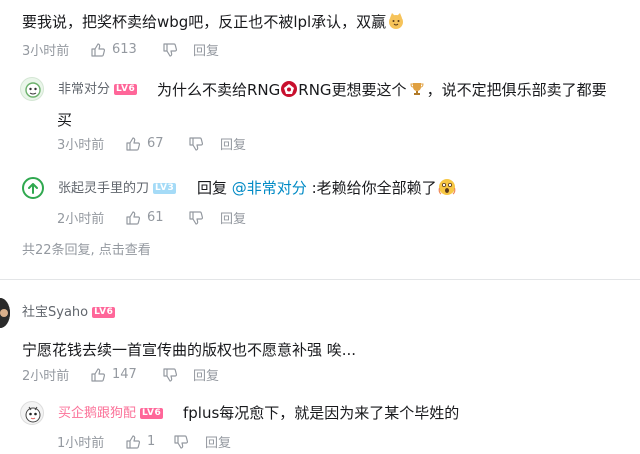 The image size is (640, 454). What do you see at coordinates (84, 89) in the screenshot?
I see `username-text: 非常对分` at bounding box center [84, 89].